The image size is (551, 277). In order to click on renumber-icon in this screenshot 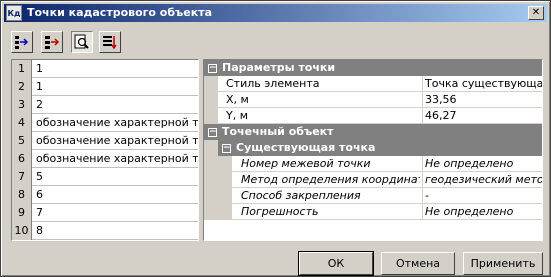, I will do `click(110, 43)`.